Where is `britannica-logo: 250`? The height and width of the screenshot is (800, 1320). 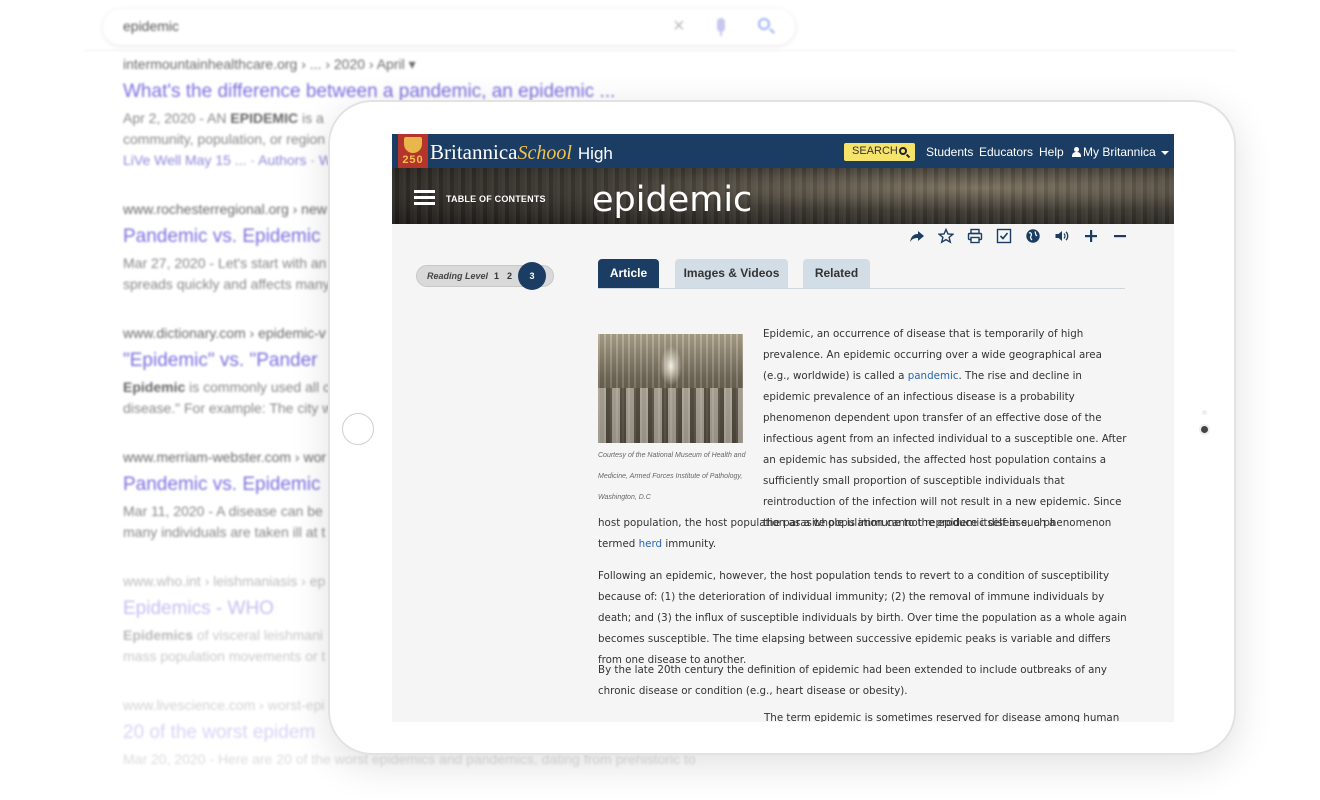 britannica-logo: 250 is located at coordinates (413, 151).